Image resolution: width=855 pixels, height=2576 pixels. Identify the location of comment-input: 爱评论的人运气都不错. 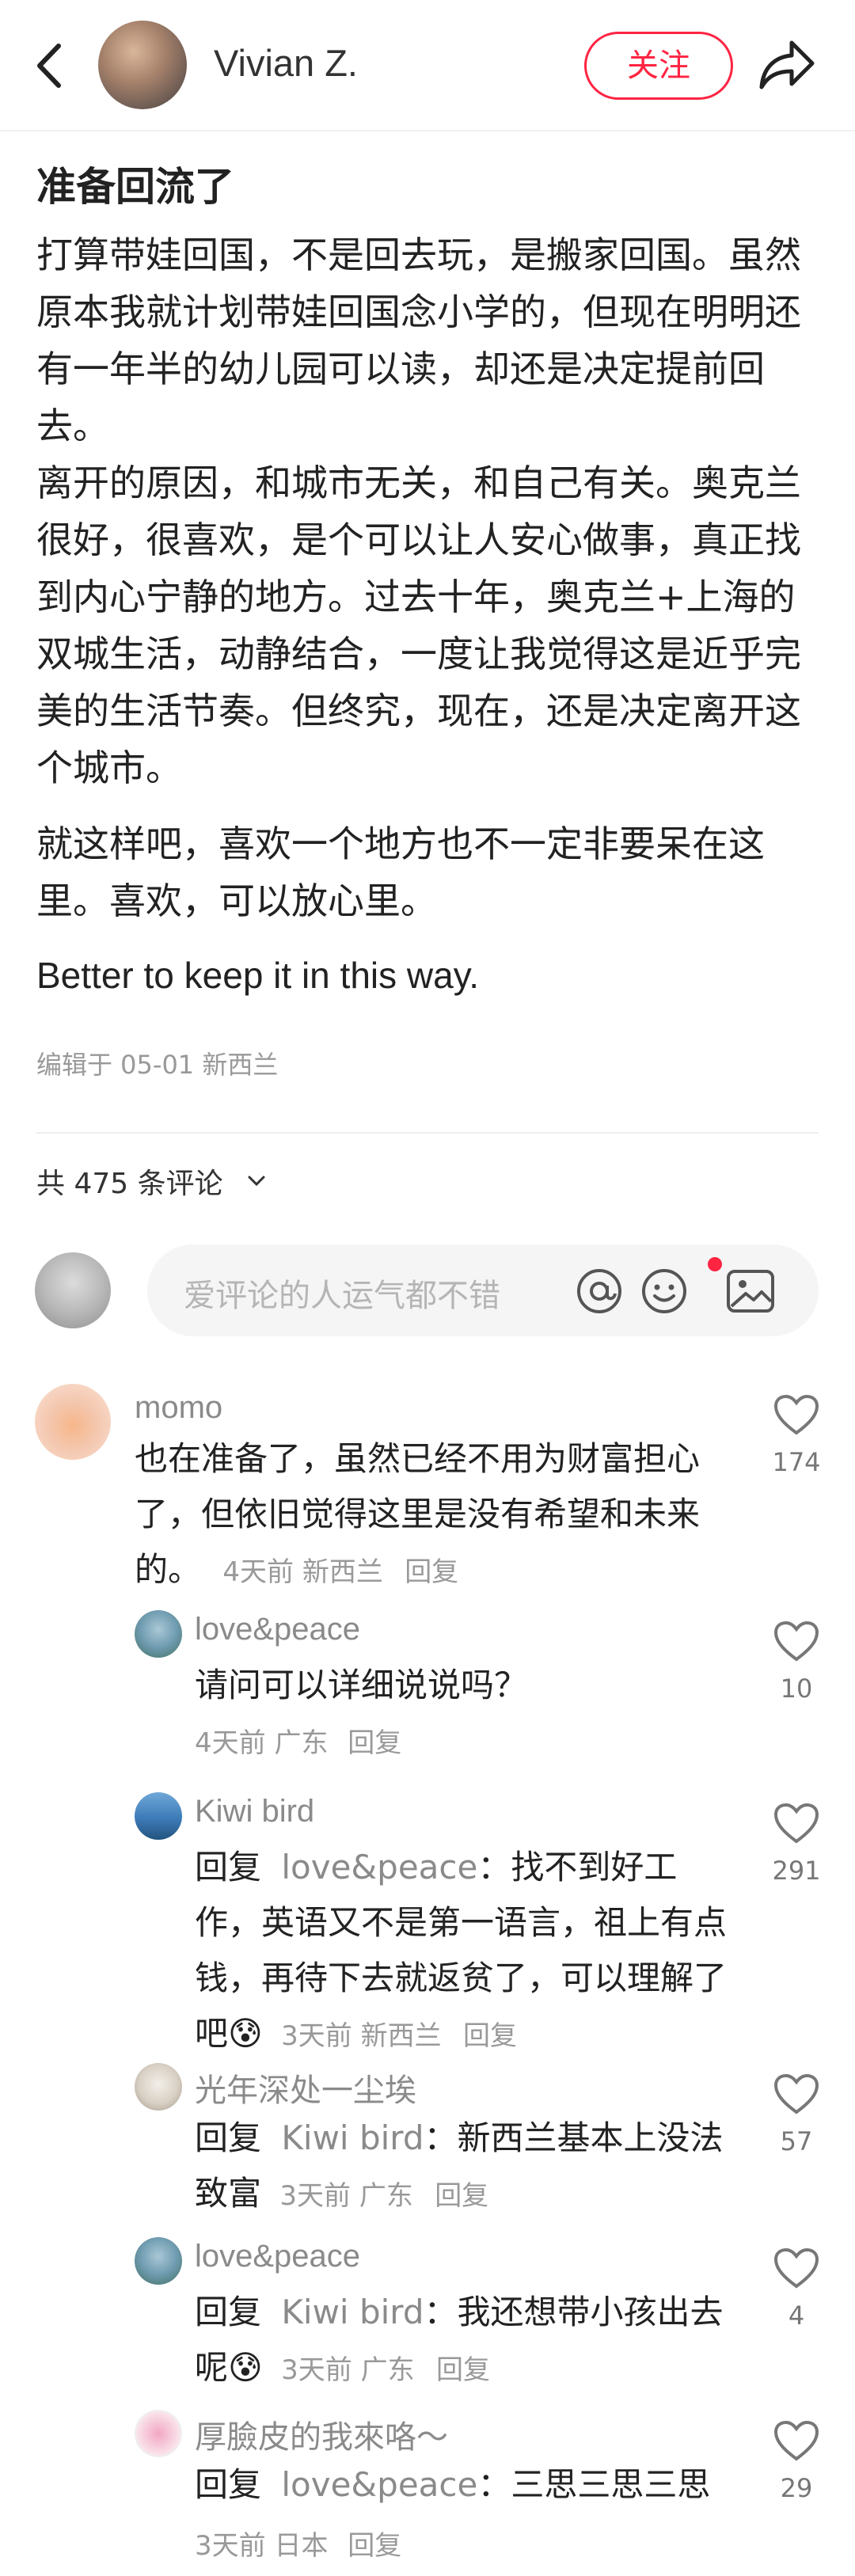
(483, 1290).